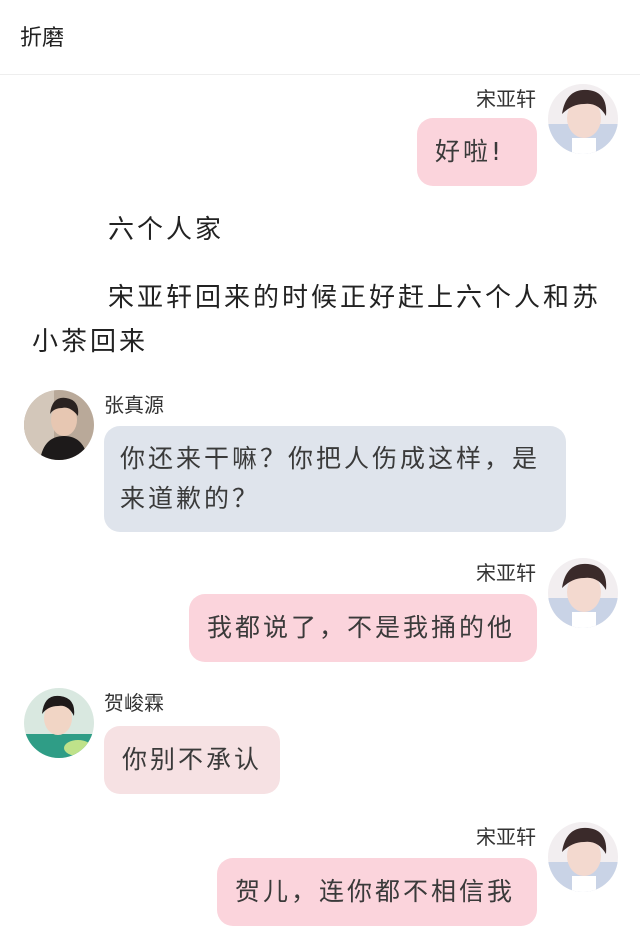 The image size is (640, 940). What do you see at coordinates (134, 703) in the screenshot?
I see `sender-name: 贺峻霖` at bounding box center [134, 703].